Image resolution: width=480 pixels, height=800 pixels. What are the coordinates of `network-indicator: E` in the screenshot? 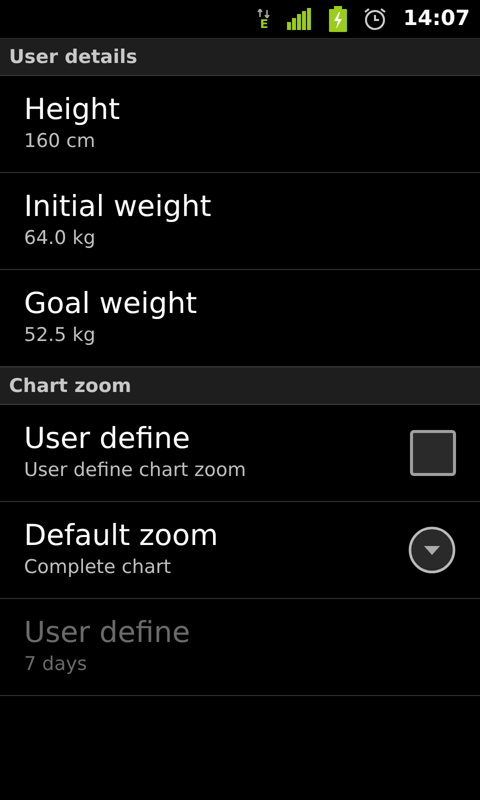 It's located at (264, 19).